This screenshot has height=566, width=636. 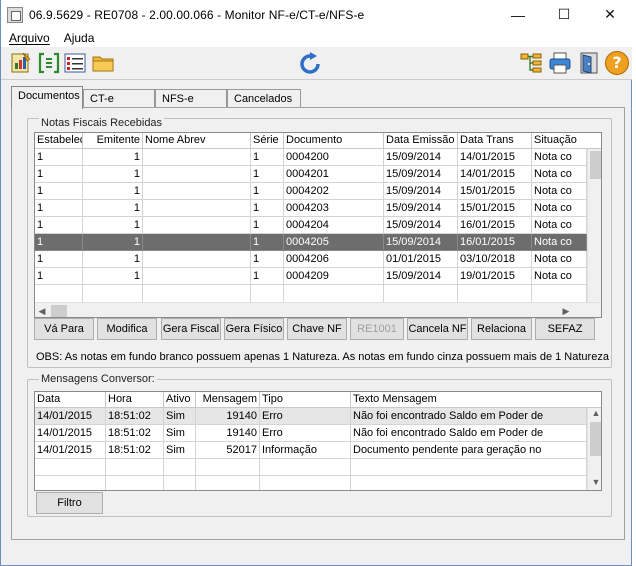 What do you see at coordinates (311, 208) in the screenshot?
I see `table-row: 1 1 1 0004203 15/09/2014 15/01/2015 Nota co` at bounding box center [311, 208].